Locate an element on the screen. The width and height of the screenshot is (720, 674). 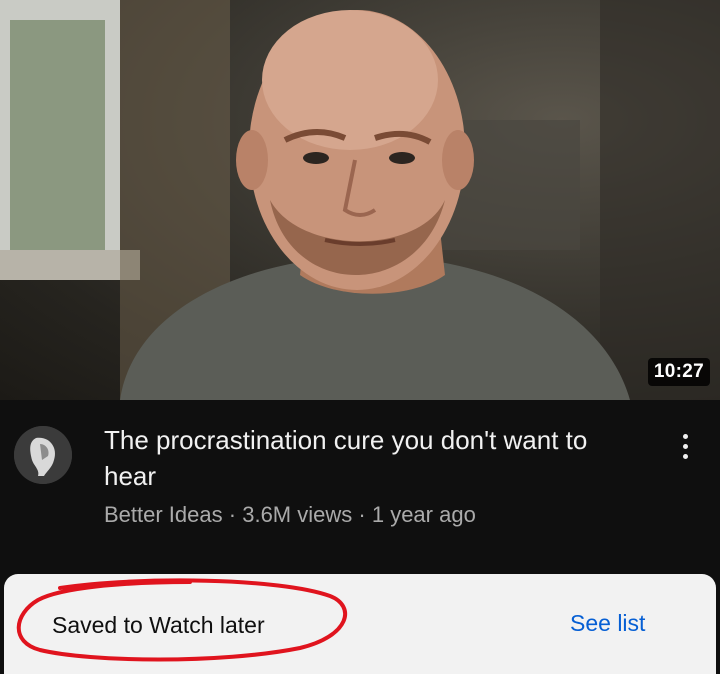
more-vert-icon is located at coordinates (685, 446).